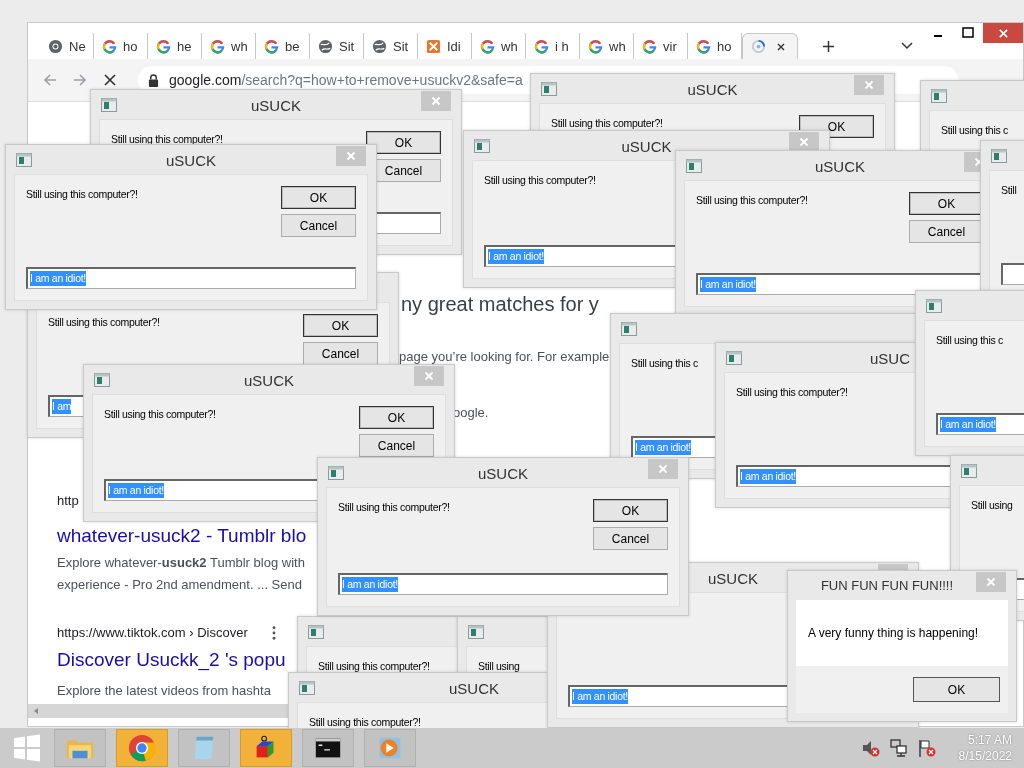 This screenshot has width=1024, height=768. Describe the element at coordinates (164, 691) in the screenshot. I see `result-snippet: Explore the latest videos from hashta` at that location.